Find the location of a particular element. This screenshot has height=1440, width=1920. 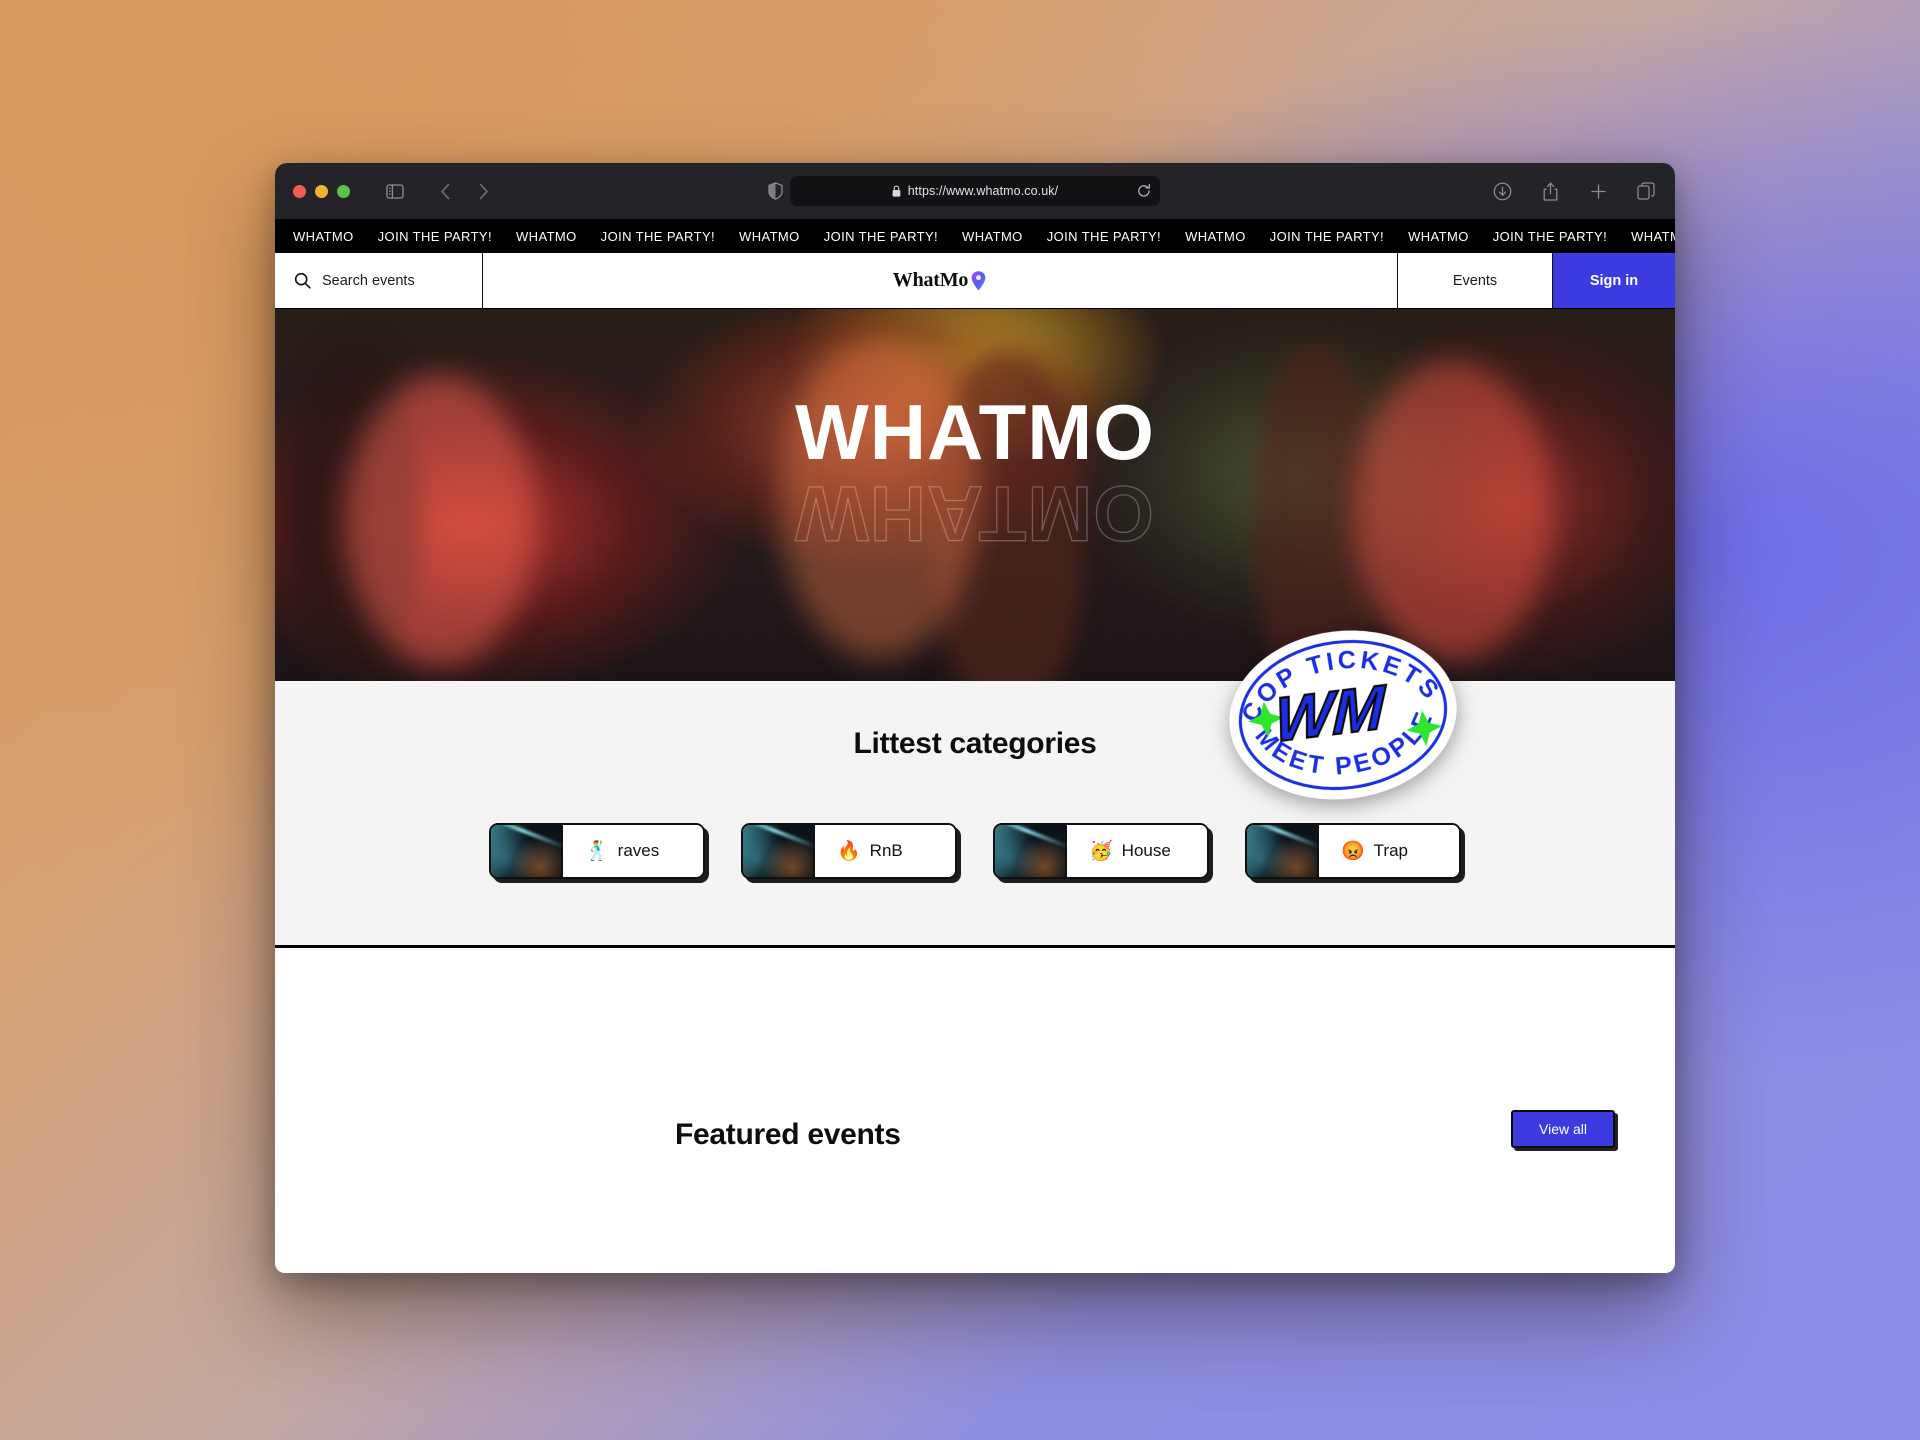

category-emoji-icon: 🕺 is located at coordinates (597, 851).